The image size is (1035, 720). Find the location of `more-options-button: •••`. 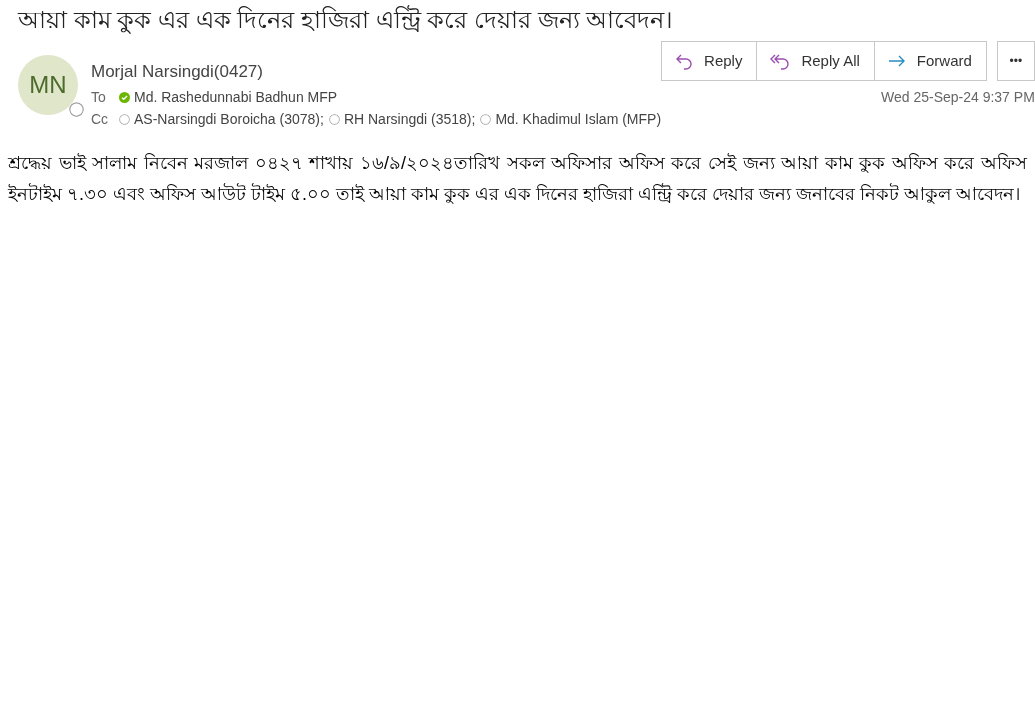

more-options-button: ••• is located at coordinates (1015, 61).